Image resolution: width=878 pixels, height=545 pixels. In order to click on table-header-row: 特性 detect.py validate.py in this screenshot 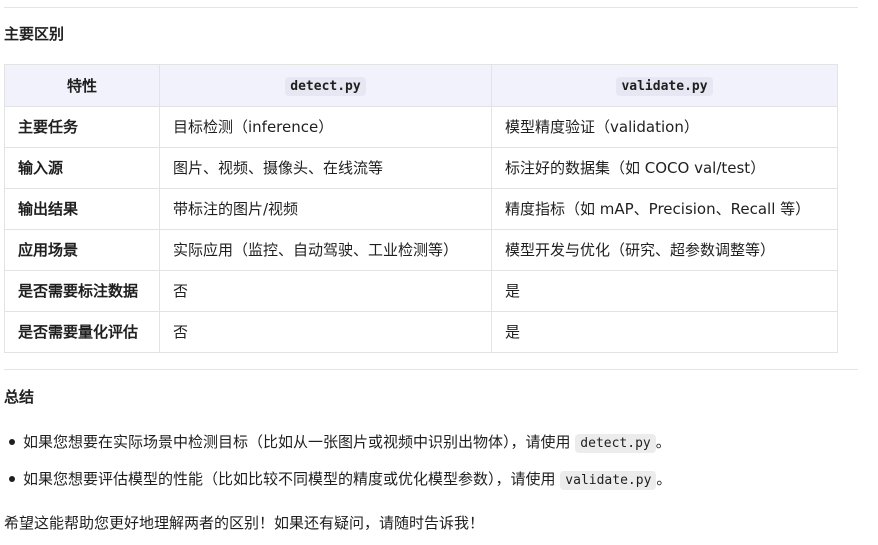, I will do `click(421, 85)`.